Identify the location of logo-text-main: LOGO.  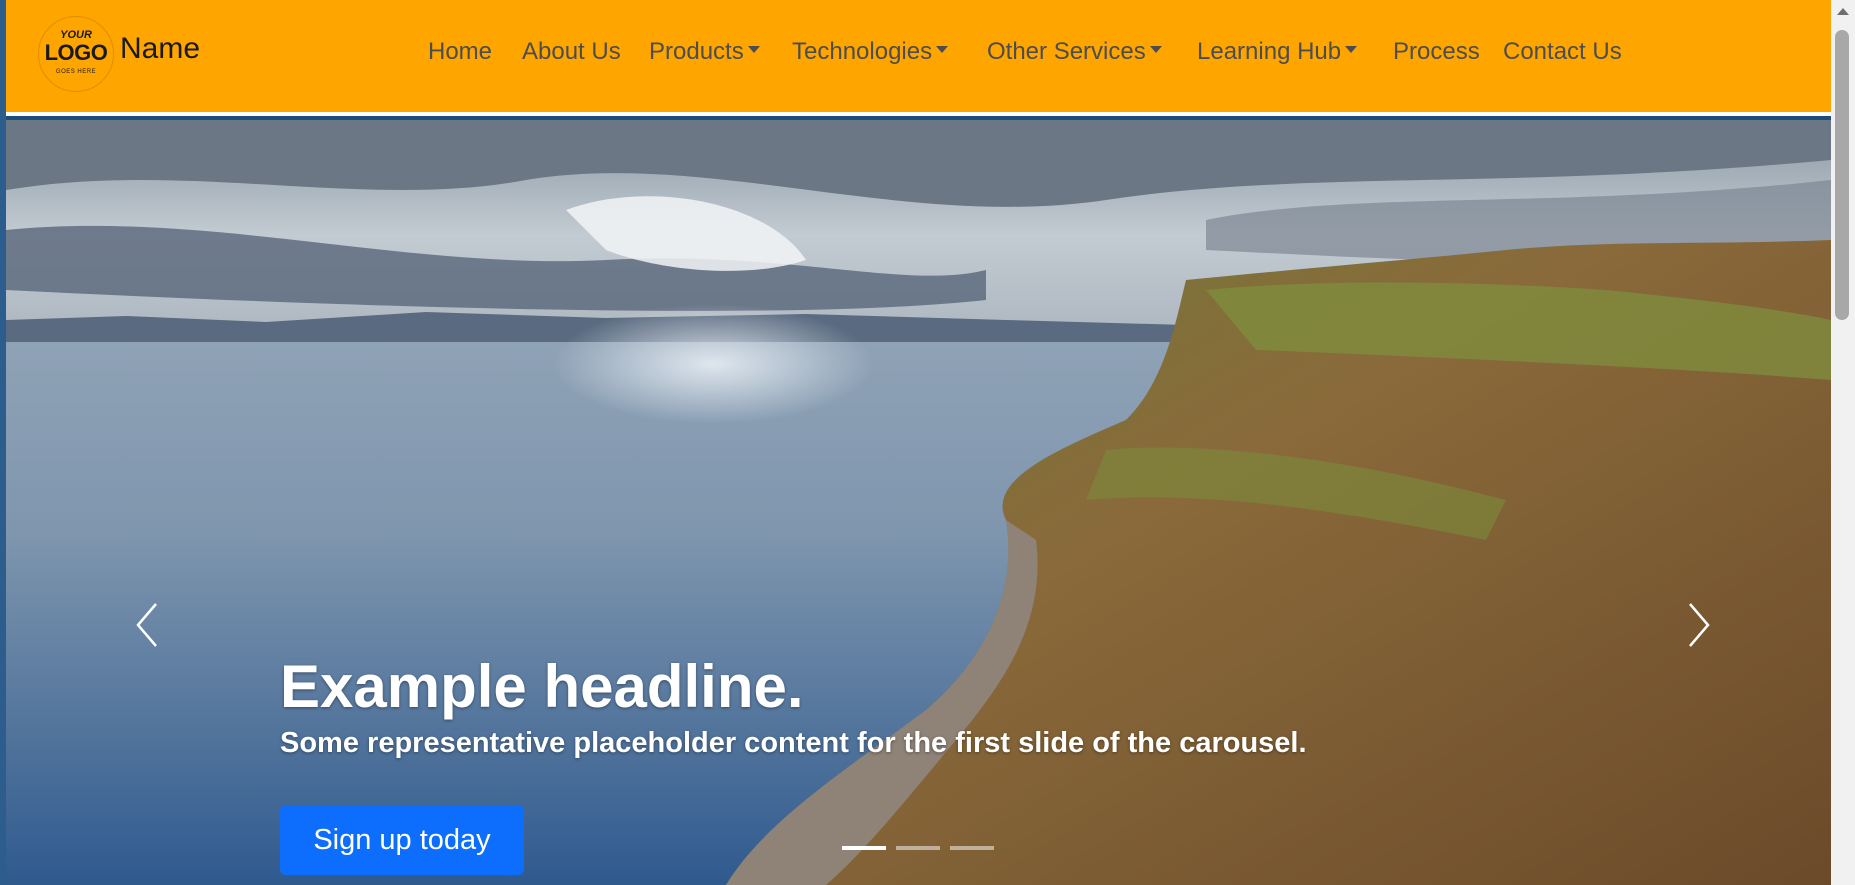
(76, 52).